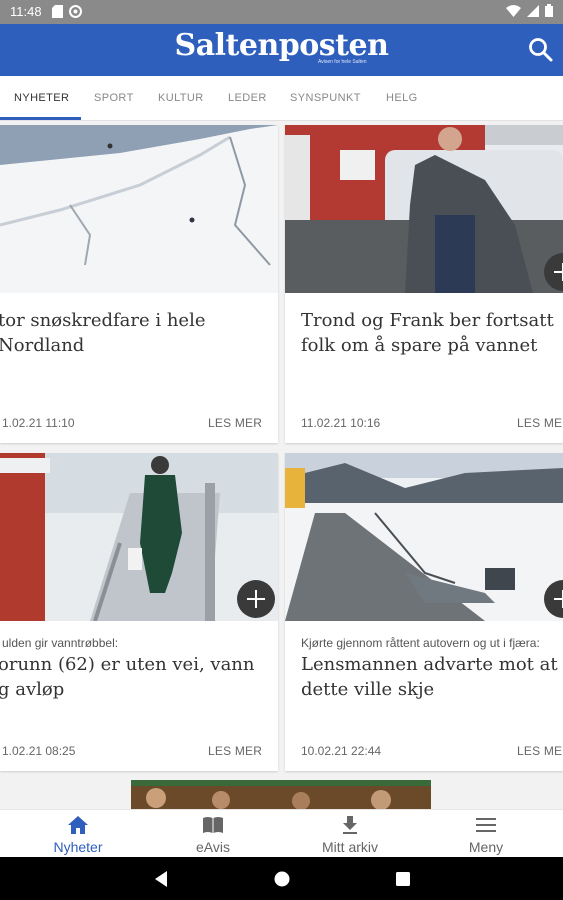 This screenshot has width=563, height=900. What do you see at coordinates (38, 423) in the screenshot?
I see `article-date: 1.02.21 11:10` at bounding box center [38, 423].